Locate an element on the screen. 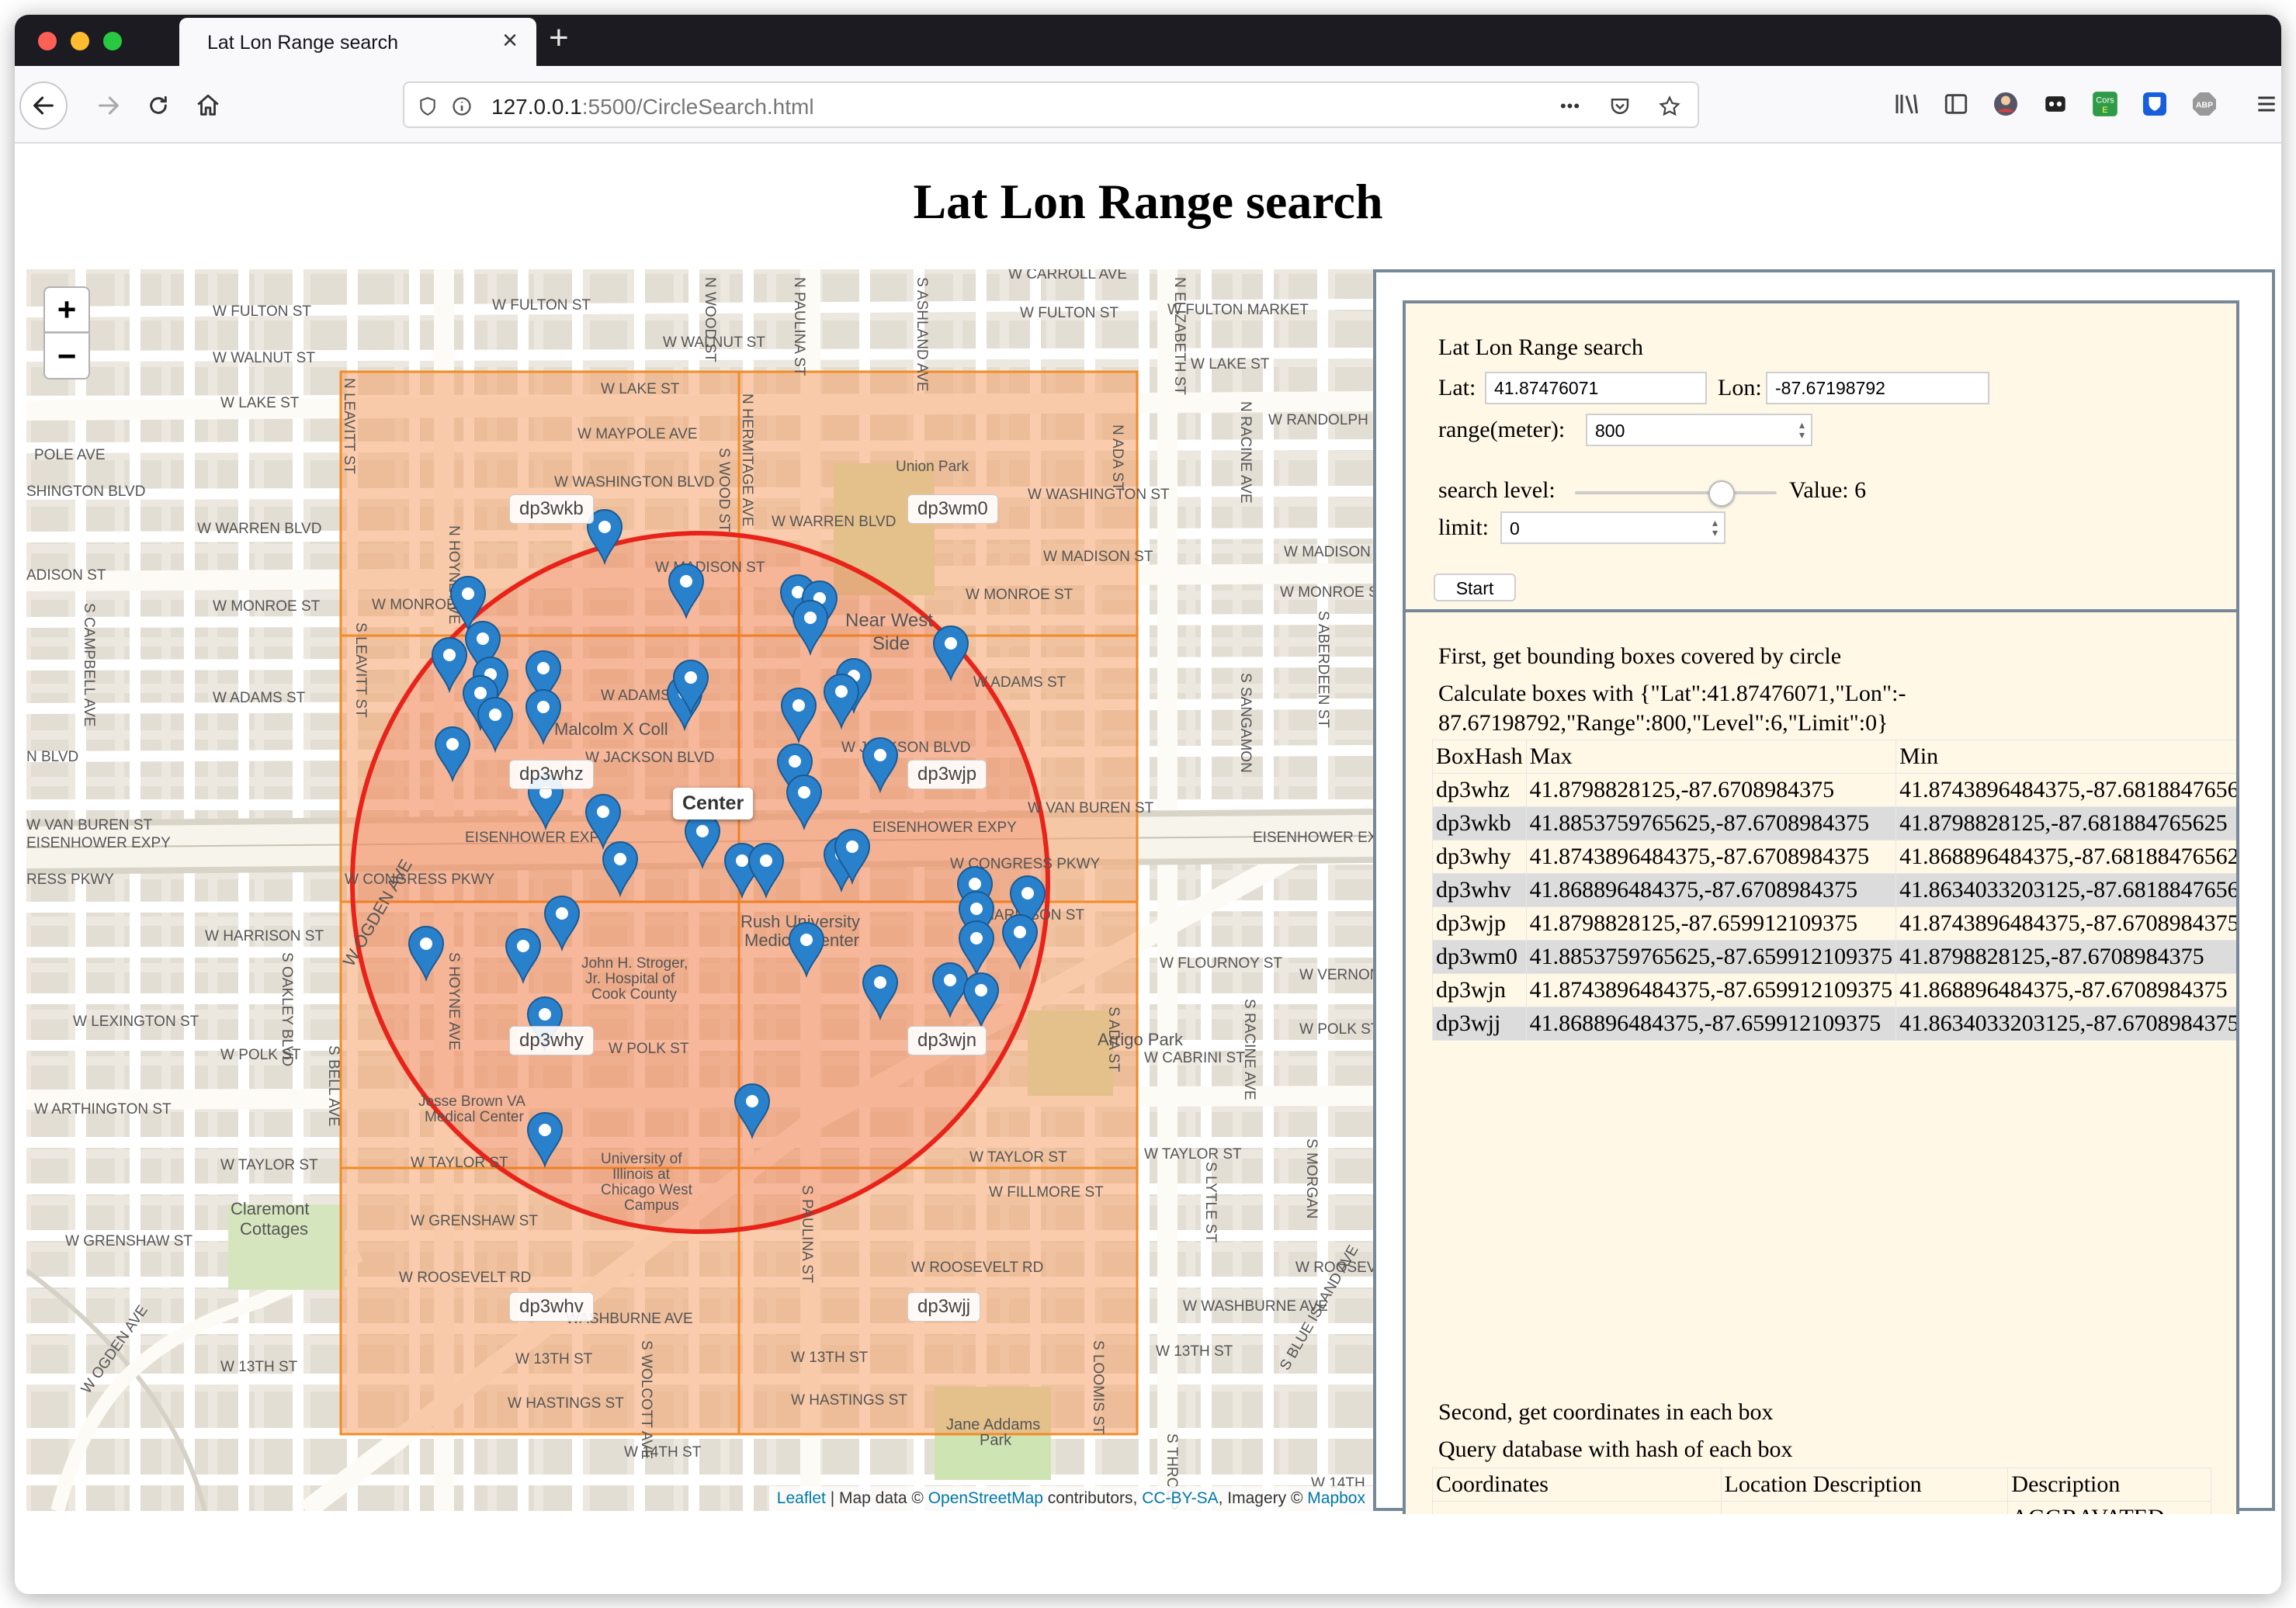 The height and width of the screenshot is (1608, 2296). box-max-cell: 41.8798828125,-87.659912109375 is located at coordinates (1711, 923).